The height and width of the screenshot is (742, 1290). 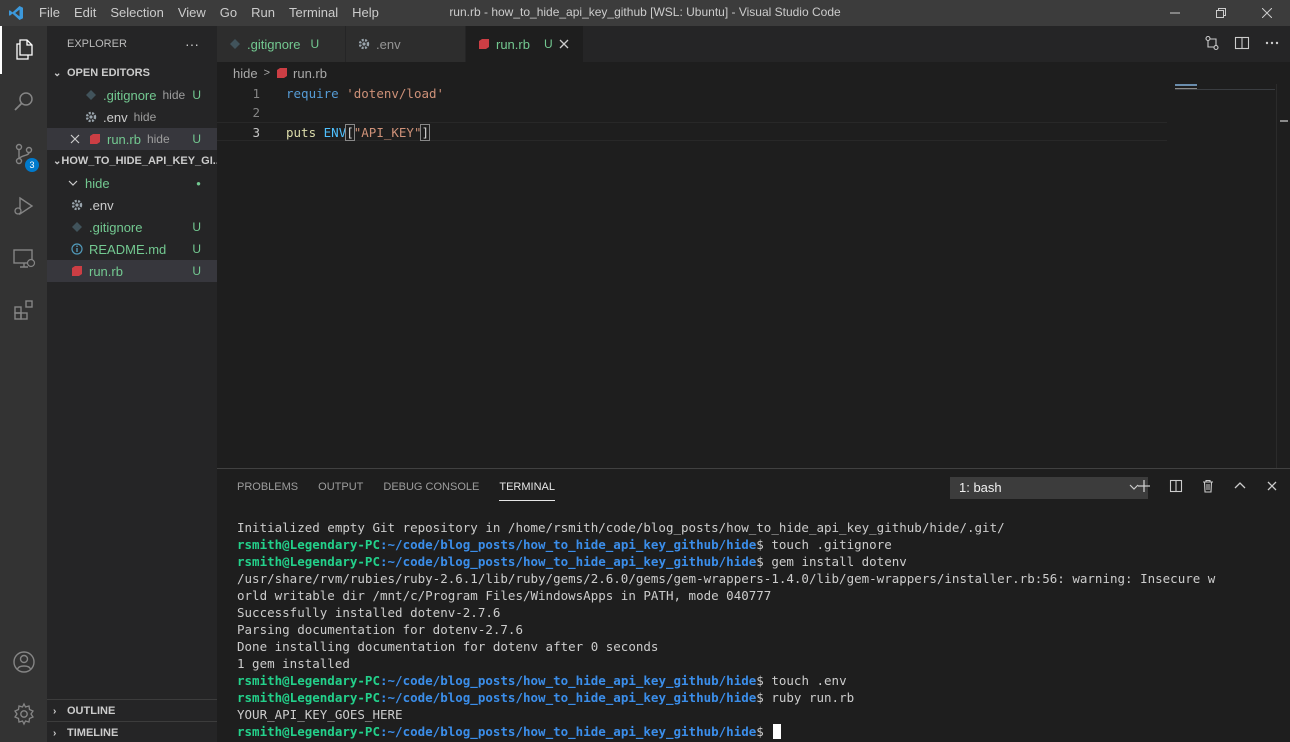 What do you see at coordinates (106, 271) in the screenshot?
I see `file-name: run.rb` at bounding box center [106, 271].